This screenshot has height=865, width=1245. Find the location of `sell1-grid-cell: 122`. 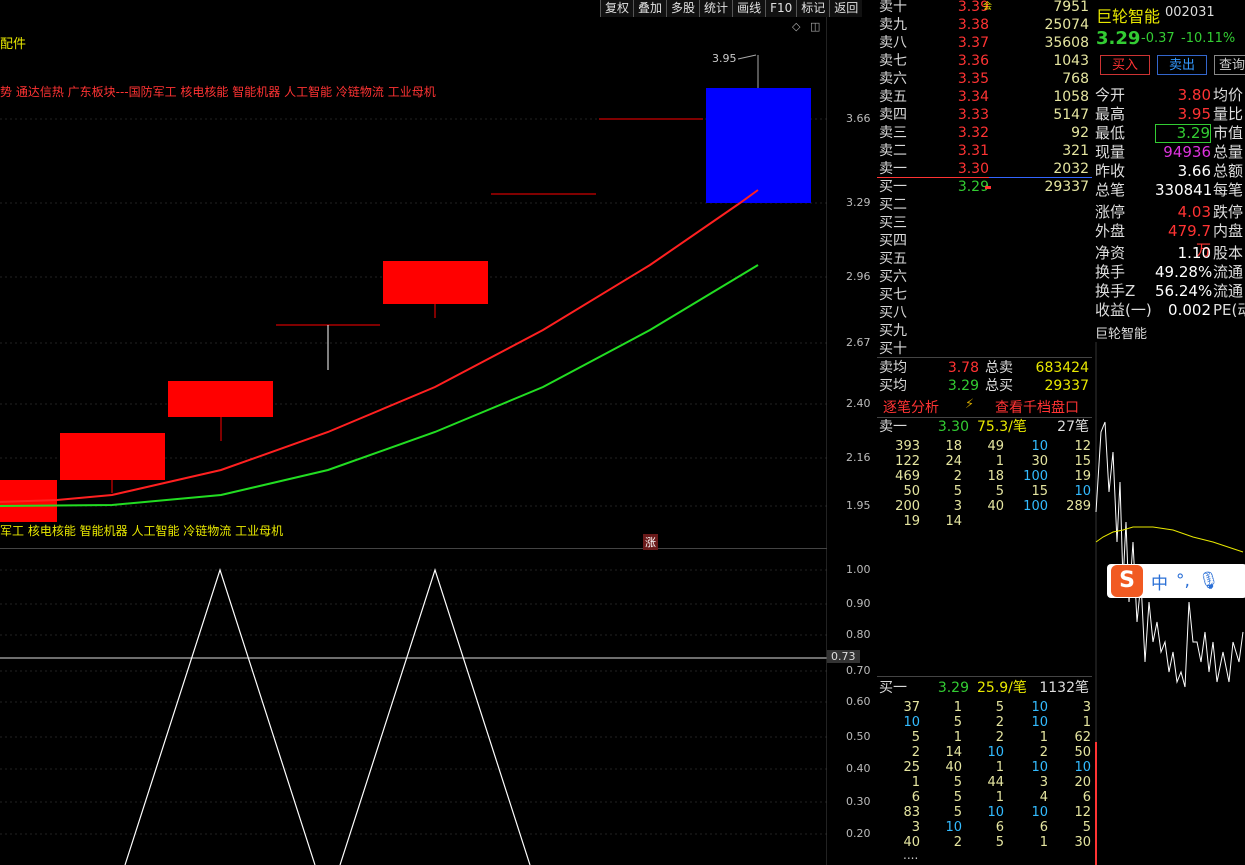

sell1-grid-cell: 122 is located at coordinates (907, 461).